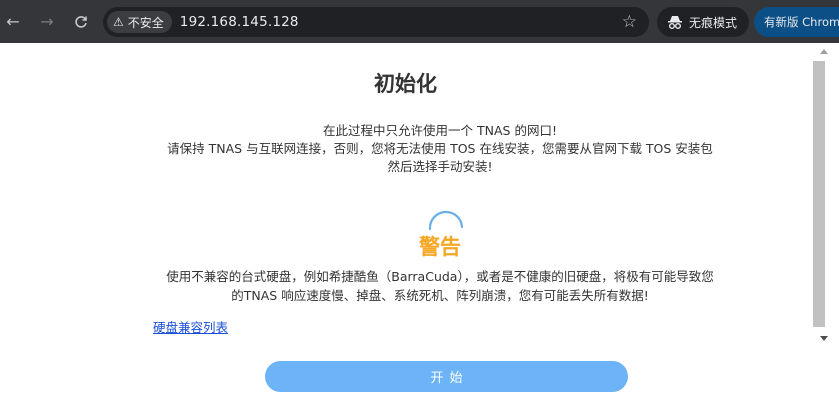 The height and width of the screenshot is (401, 839). Describe the element at coordinates (629, 22) in the screenshot. I see `bookmark-star-icon: ☆` at that location.